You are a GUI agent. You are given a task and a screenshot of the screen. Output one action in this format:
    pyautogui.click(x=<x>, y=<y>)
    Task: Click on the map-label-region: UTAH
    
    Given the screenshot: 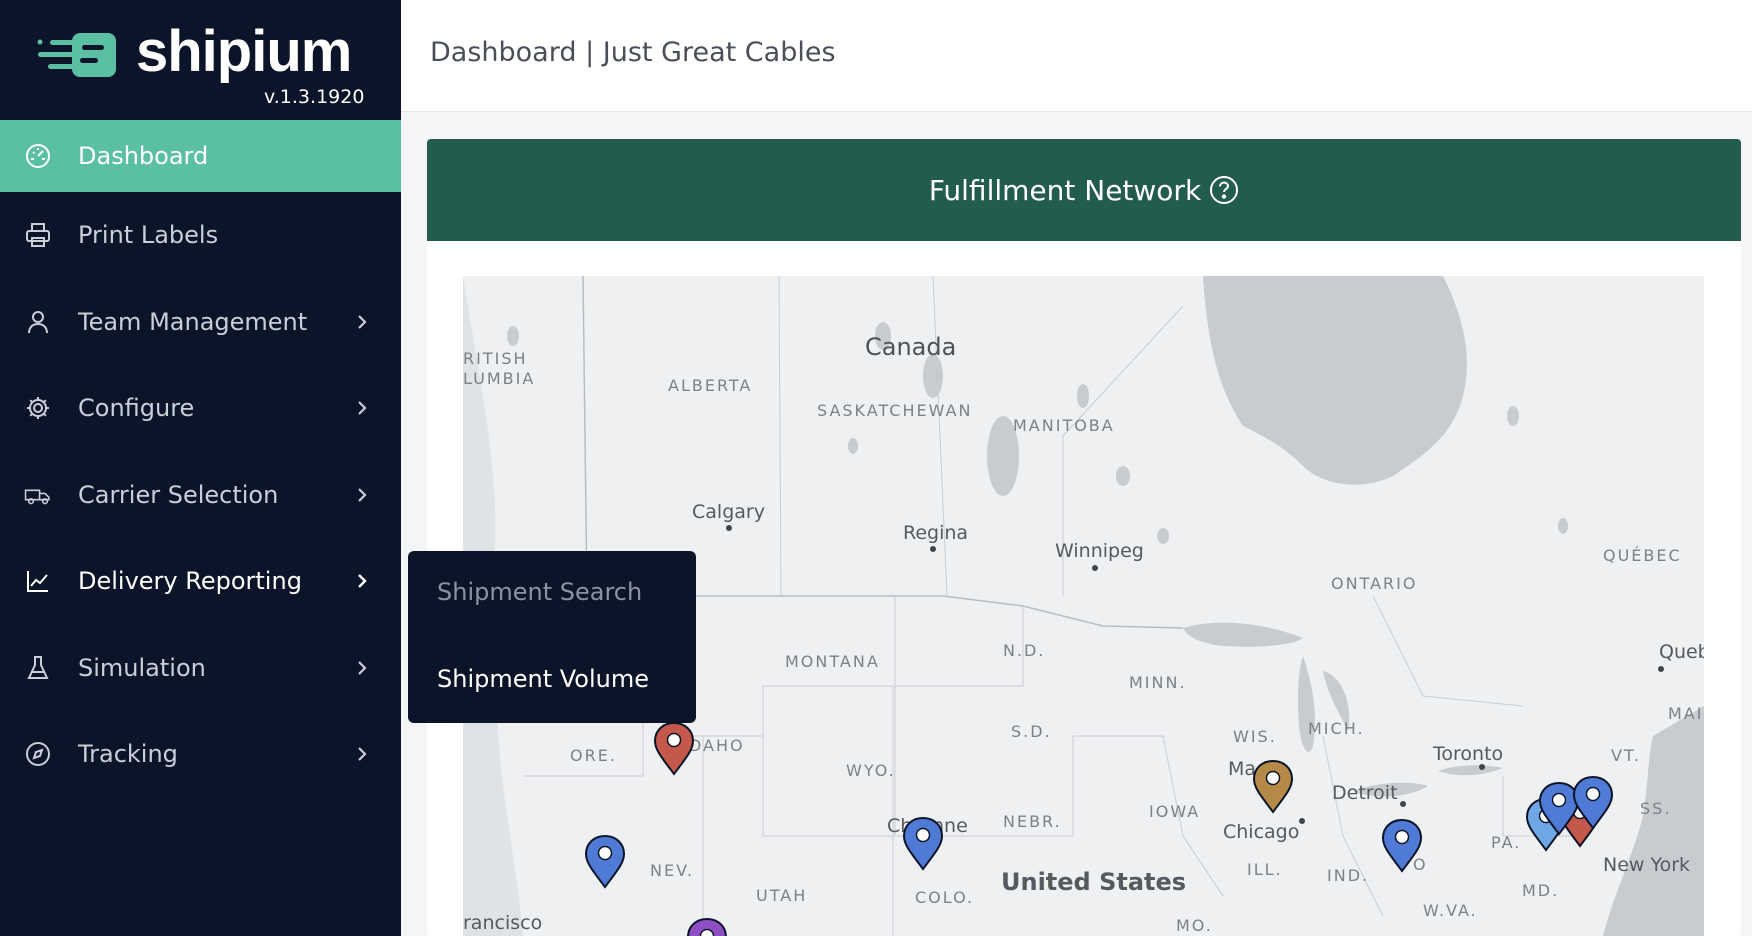 What is the action you would take?
    pyautogui.click(x=782, y=895)
    